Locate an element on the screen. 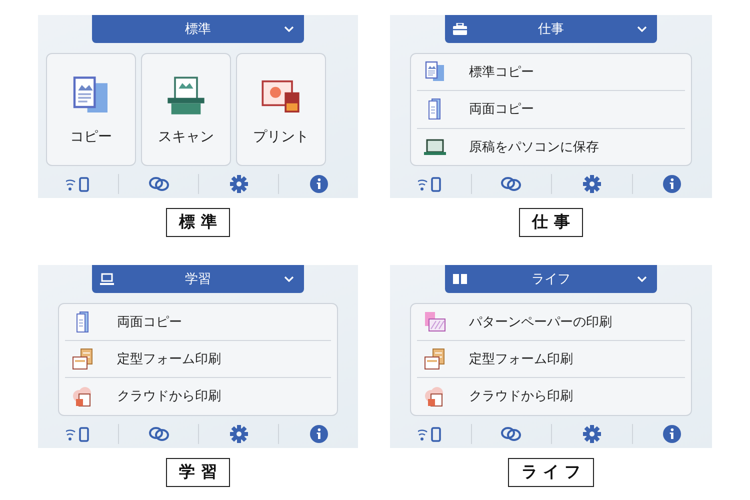 The width and height of the screenshot is (750, 500). menu-item: 標準コピー is located at coordinates (551, 72).